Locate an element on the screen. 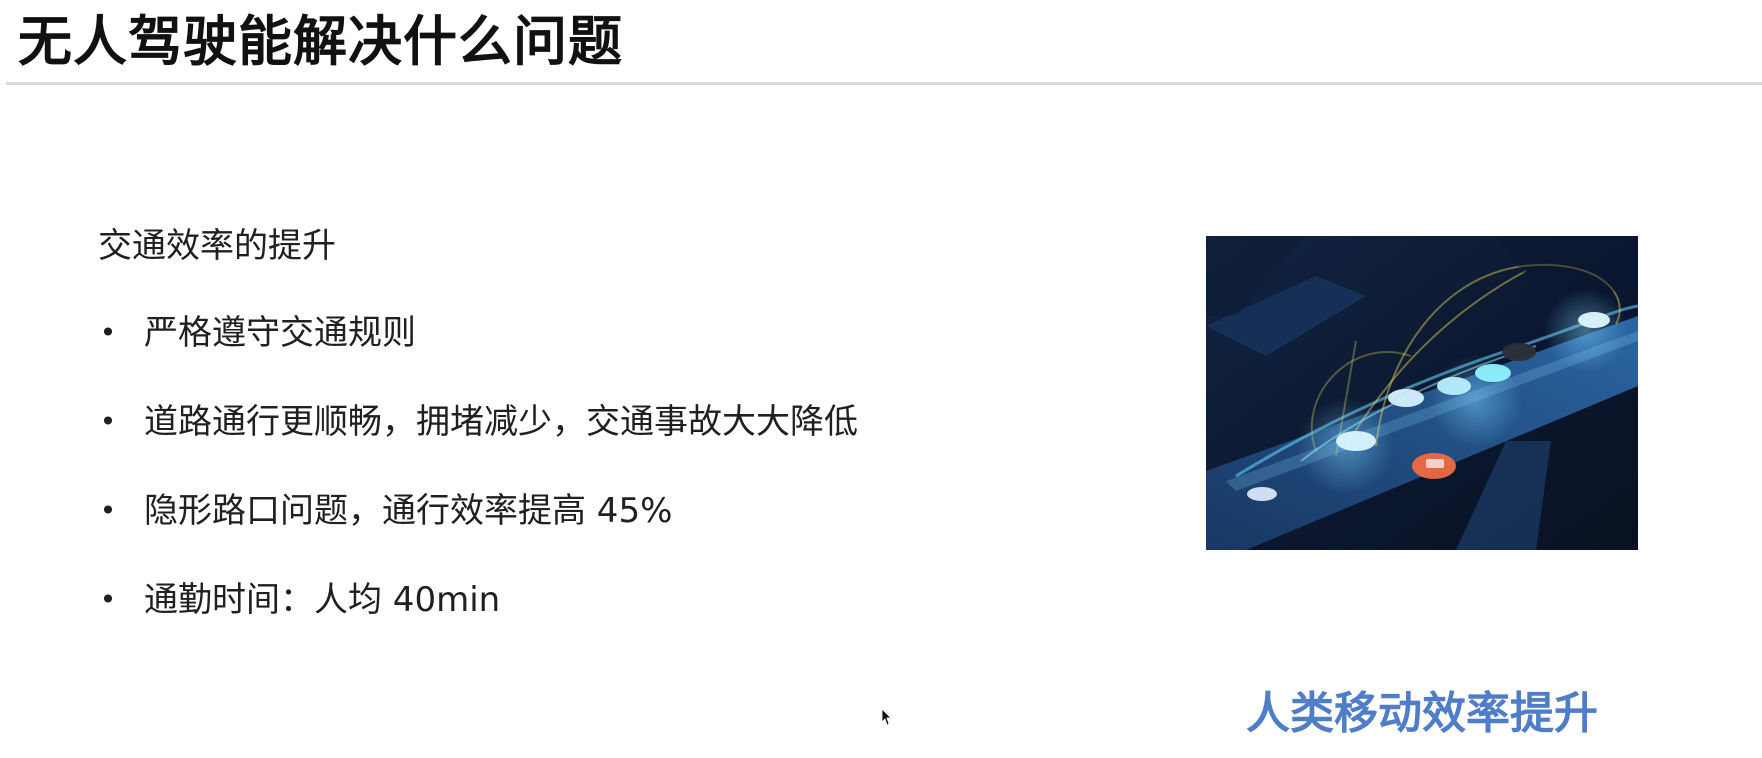  title-divider is located at coordinates (884, 83).